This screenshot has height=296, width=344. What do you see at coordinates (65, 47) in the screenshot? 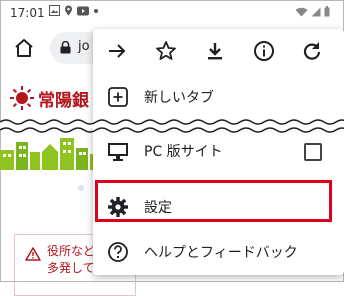
I see `lock-icon` at bounding box center [65, 47].